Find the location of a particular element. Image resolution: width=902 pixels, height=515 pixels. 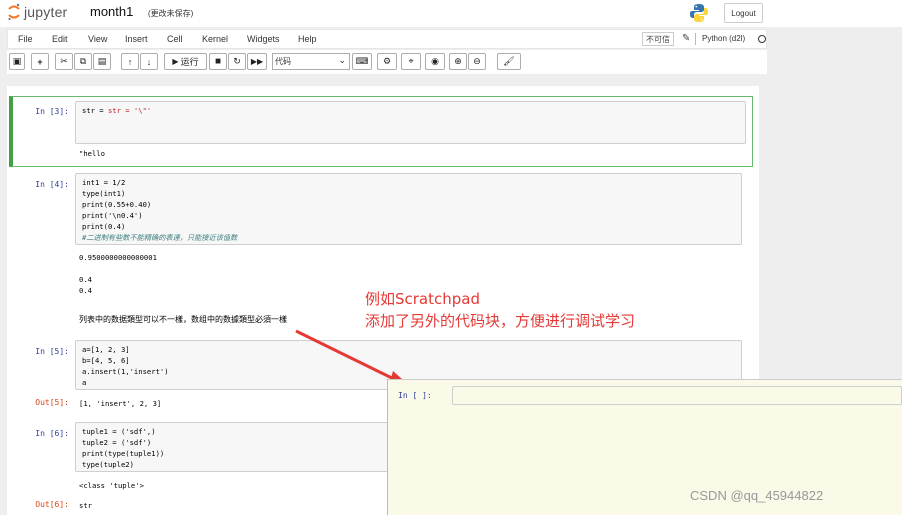

code-cell-selected: In [3]: str = str = '\"' "hello is located at coordinates (381, 131).